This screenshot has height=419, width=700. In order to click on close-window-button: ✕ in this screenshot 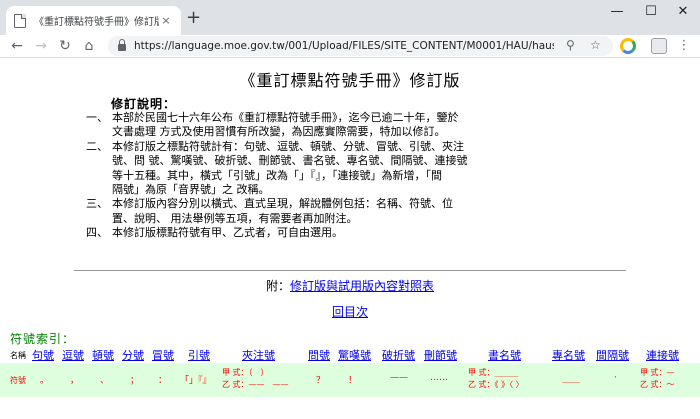, I will do `click(683, 11)`.